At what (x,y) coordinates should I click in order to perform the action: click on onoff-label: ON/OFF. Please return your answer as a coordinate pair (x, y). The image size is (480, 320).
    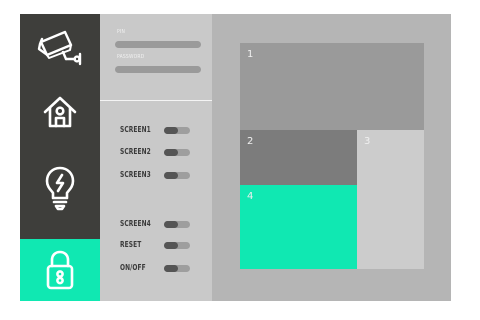
    Looking at the image, I should click on (133, 267).